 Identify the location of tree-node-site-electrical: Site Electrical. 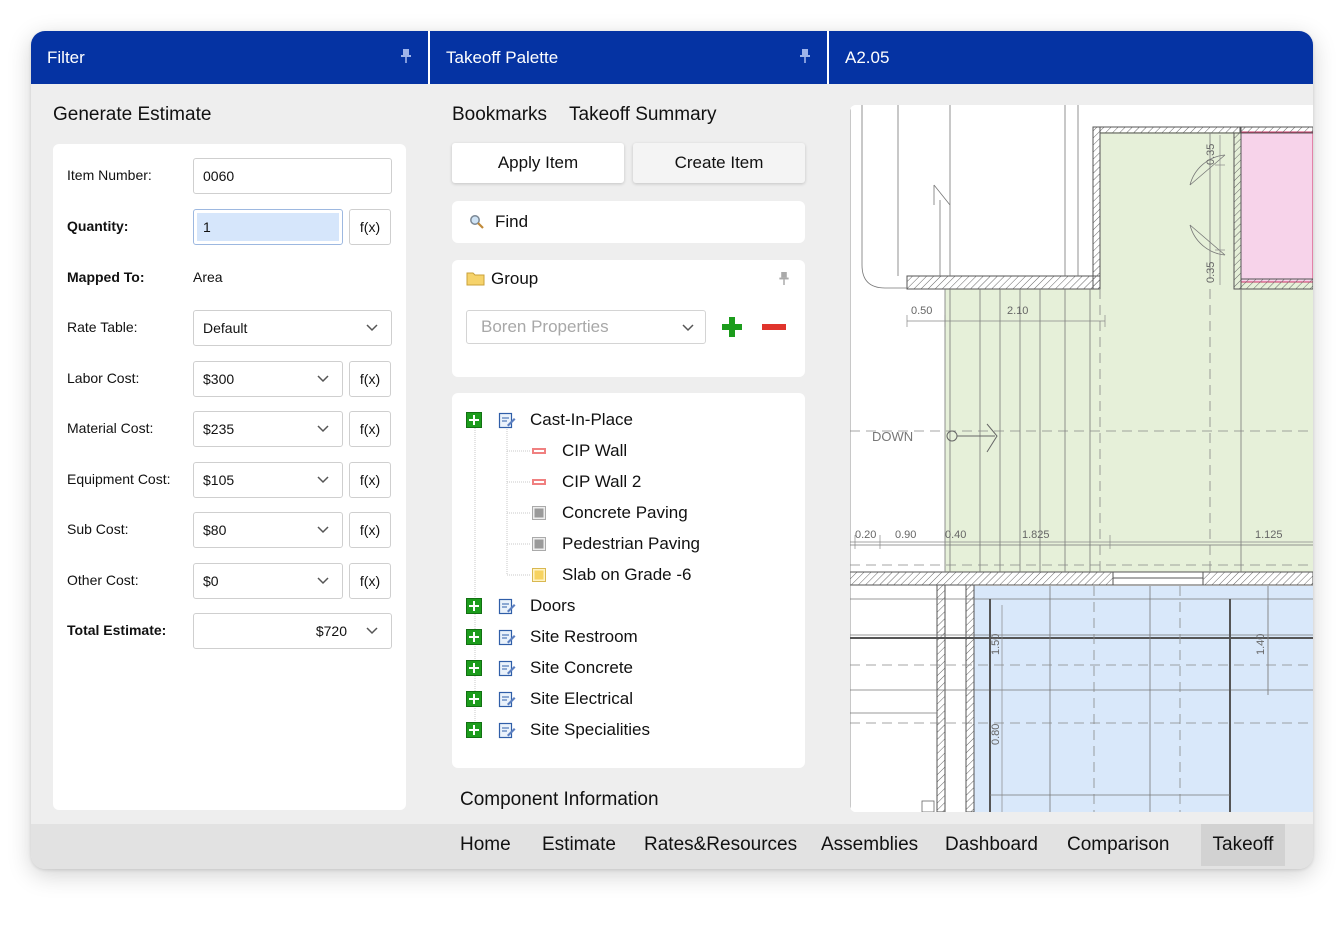
(626, 699).